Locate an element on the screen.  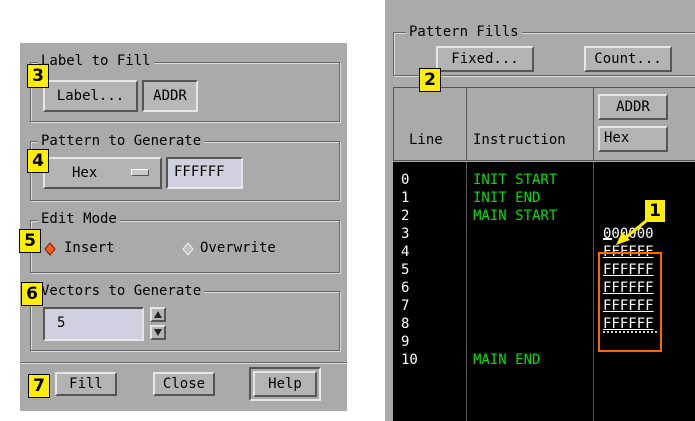
overwrite-radio: Overwrite is located at coordinates (247, 249).